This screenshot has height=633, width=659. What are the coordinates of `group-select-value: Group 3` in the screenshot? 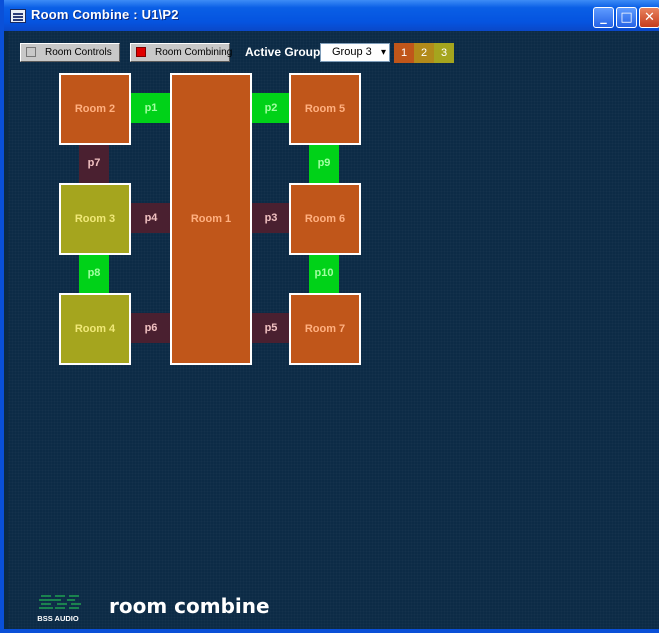 It's located at (352, 52).